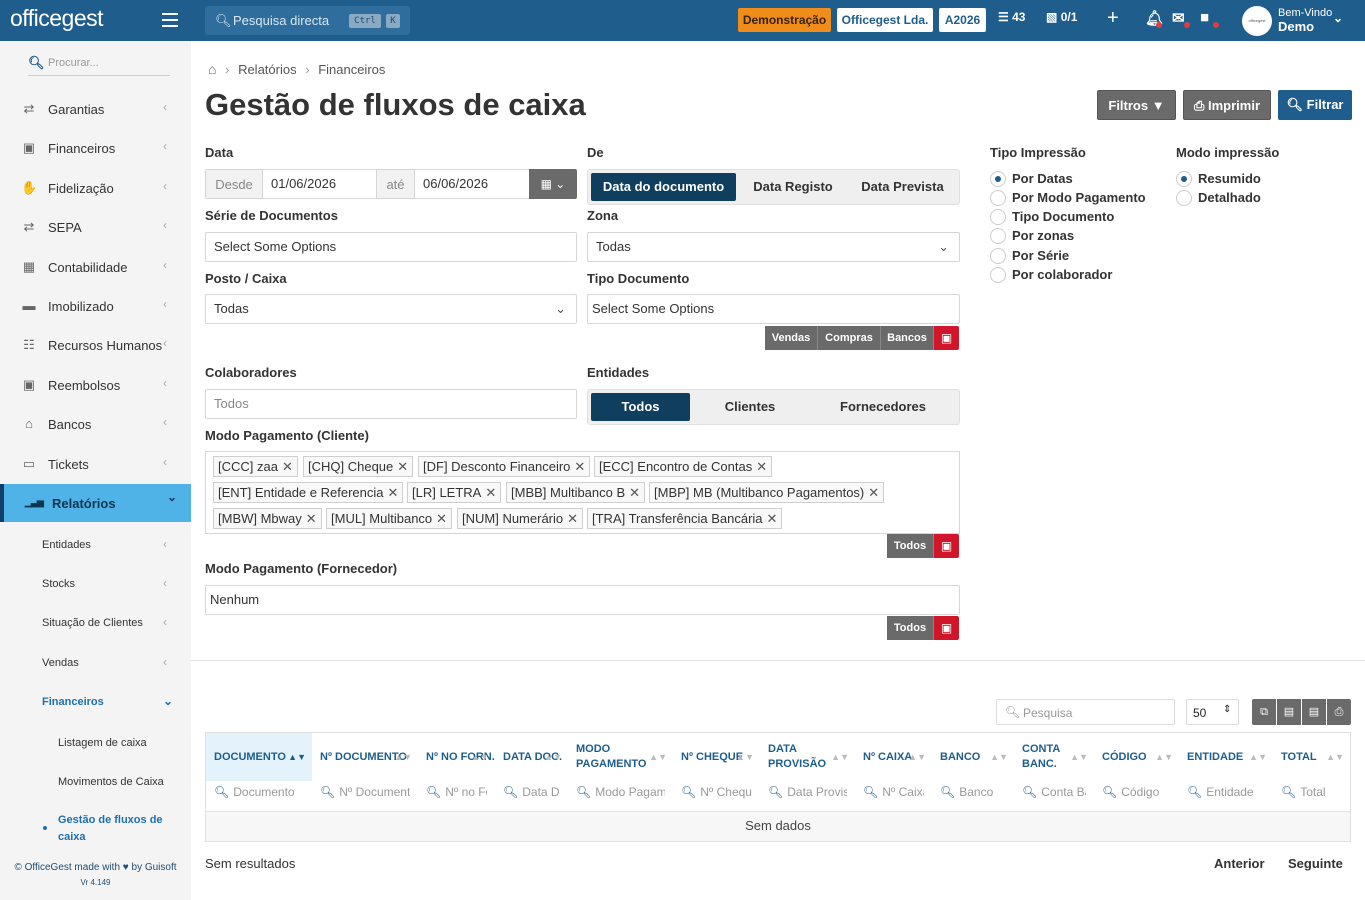  Describe the element at coordinates (212, 69) in the screenshot. I see `home-icon: ⌂` at that location.